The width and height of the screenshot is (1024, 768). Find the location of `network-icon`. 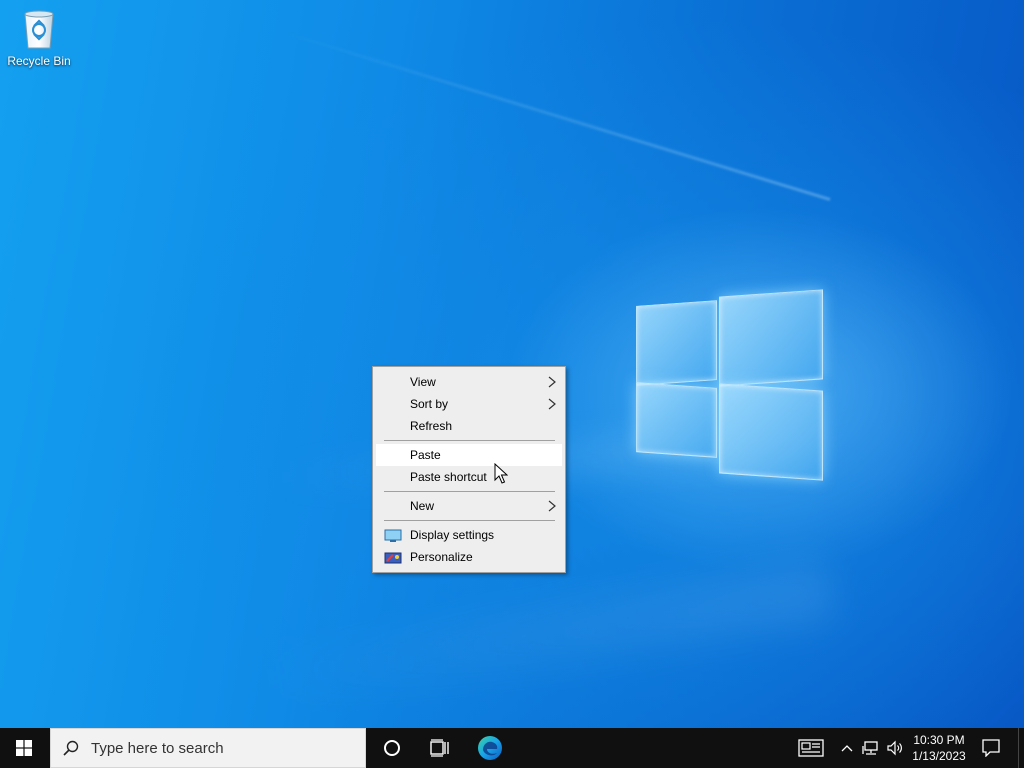

network-icon is located at coordinates (870, 748).